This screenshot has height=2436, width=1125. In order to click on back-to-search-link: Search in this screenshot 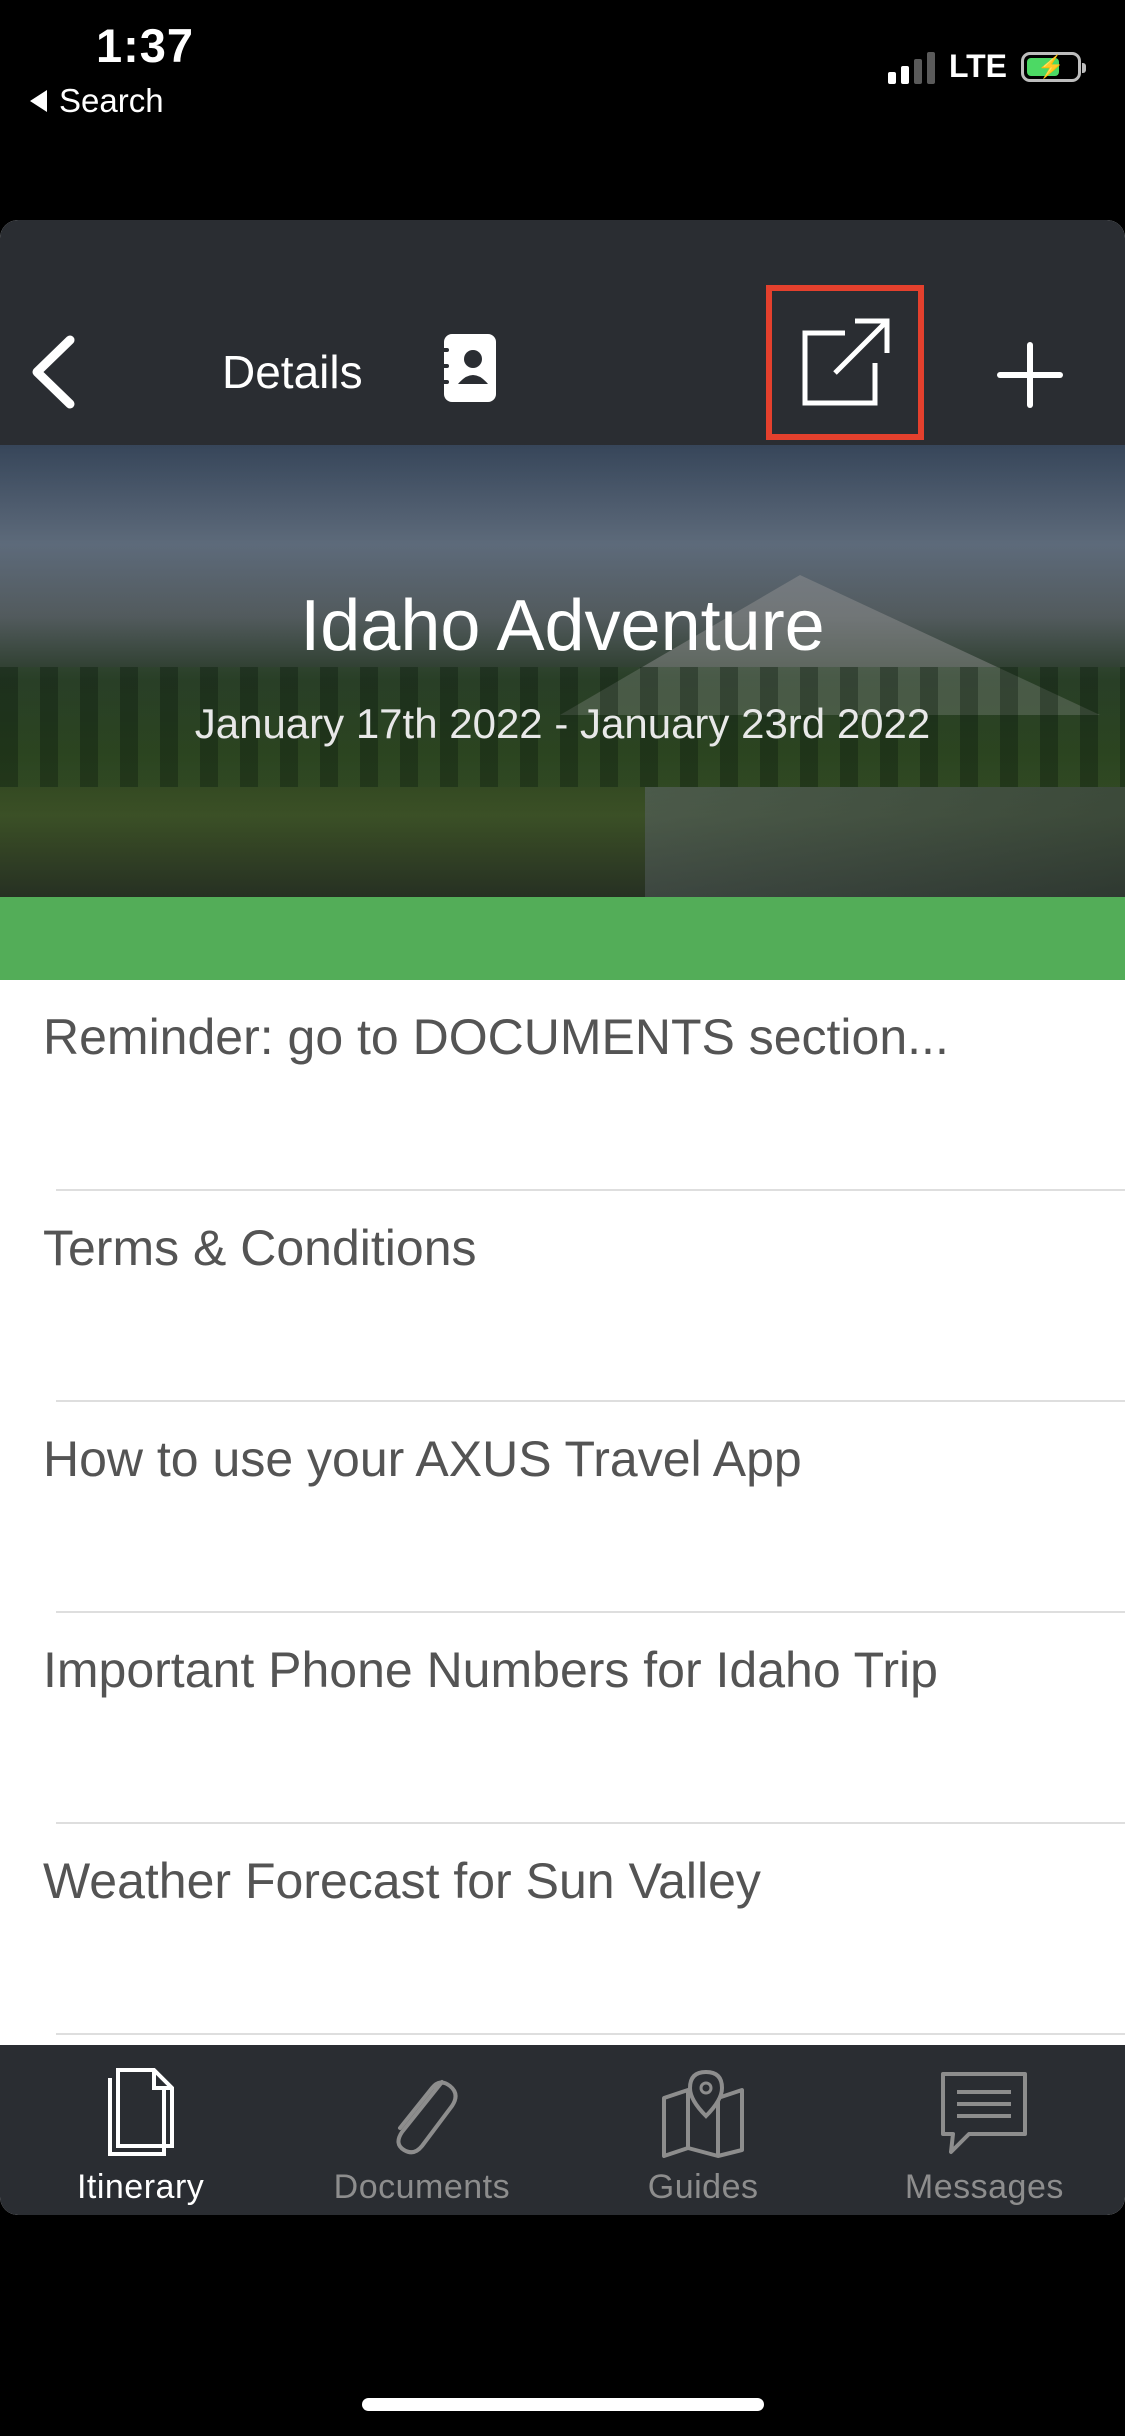, I will do `click(97, 101)`.